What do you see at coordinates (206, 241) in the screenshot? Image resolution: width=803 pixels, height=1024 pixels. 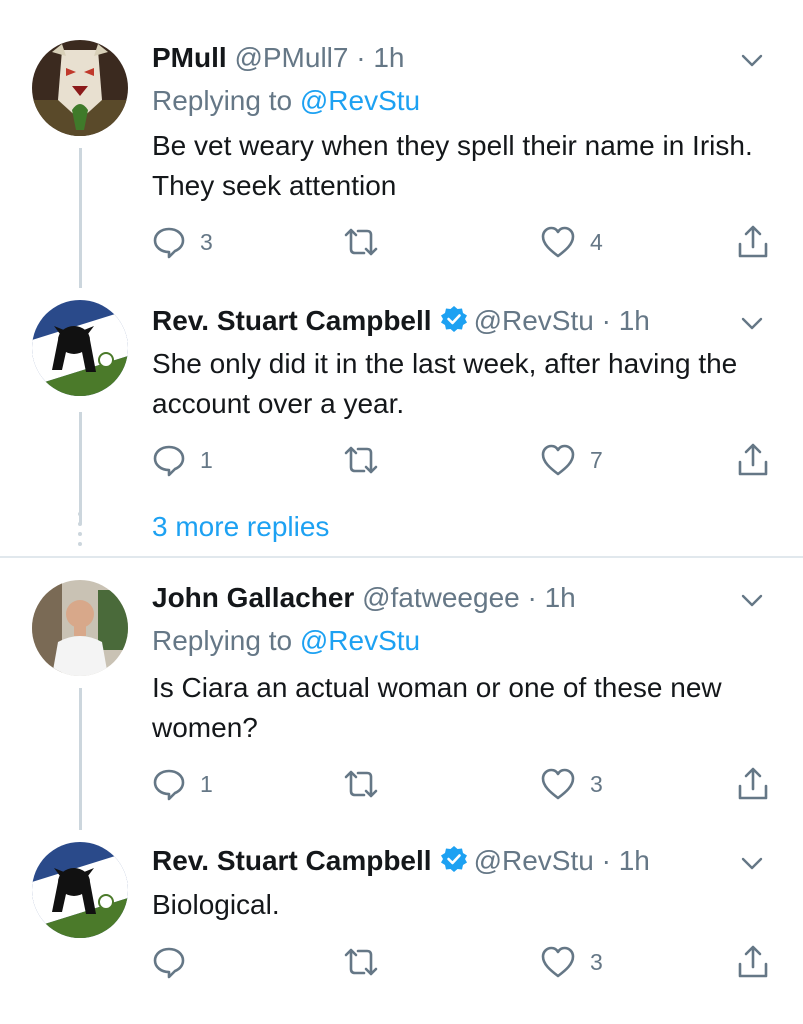 I see `reply-count: 3` at bounding box center [206, 241].